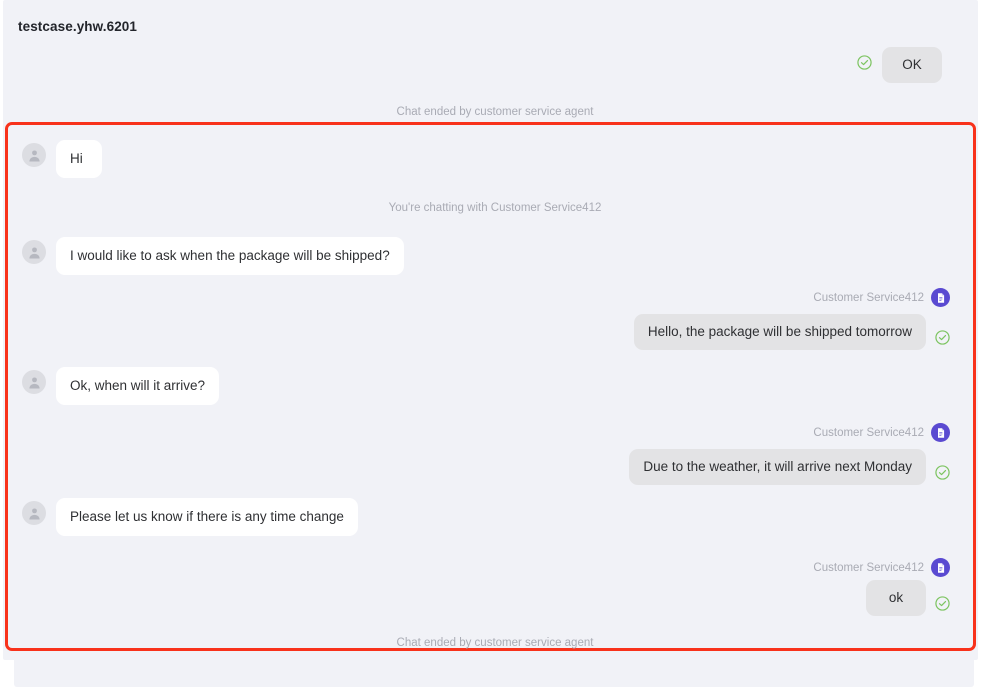  I want to click on agent-name-row-2: Customer Service412, so click(881, 432).